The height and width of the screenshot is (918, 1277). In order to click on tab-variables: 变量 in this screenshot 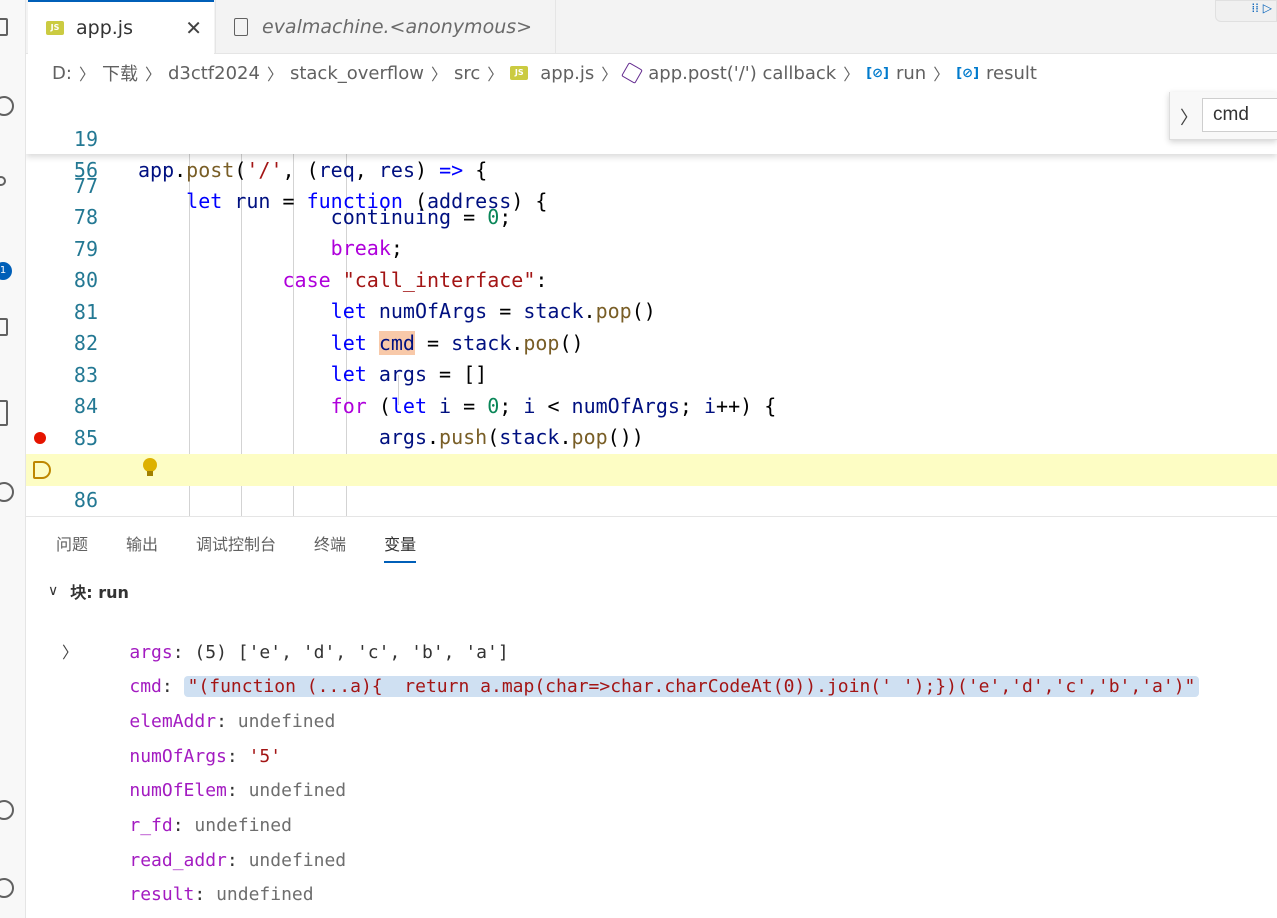, I will do `click(400, 547)`.